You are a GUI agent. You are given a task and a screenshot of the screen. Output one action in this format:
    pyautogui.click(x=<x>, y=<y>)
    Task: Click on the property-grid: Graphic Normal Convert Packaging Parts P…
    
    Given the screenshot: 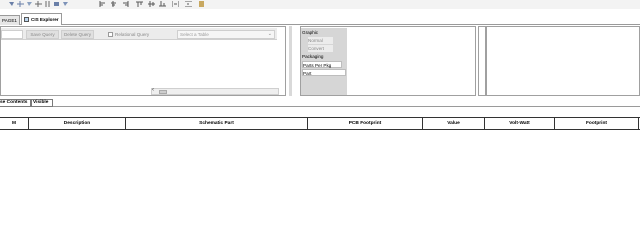 What is the action you would take?
    pyautogui.click(x=324, y=61)
    